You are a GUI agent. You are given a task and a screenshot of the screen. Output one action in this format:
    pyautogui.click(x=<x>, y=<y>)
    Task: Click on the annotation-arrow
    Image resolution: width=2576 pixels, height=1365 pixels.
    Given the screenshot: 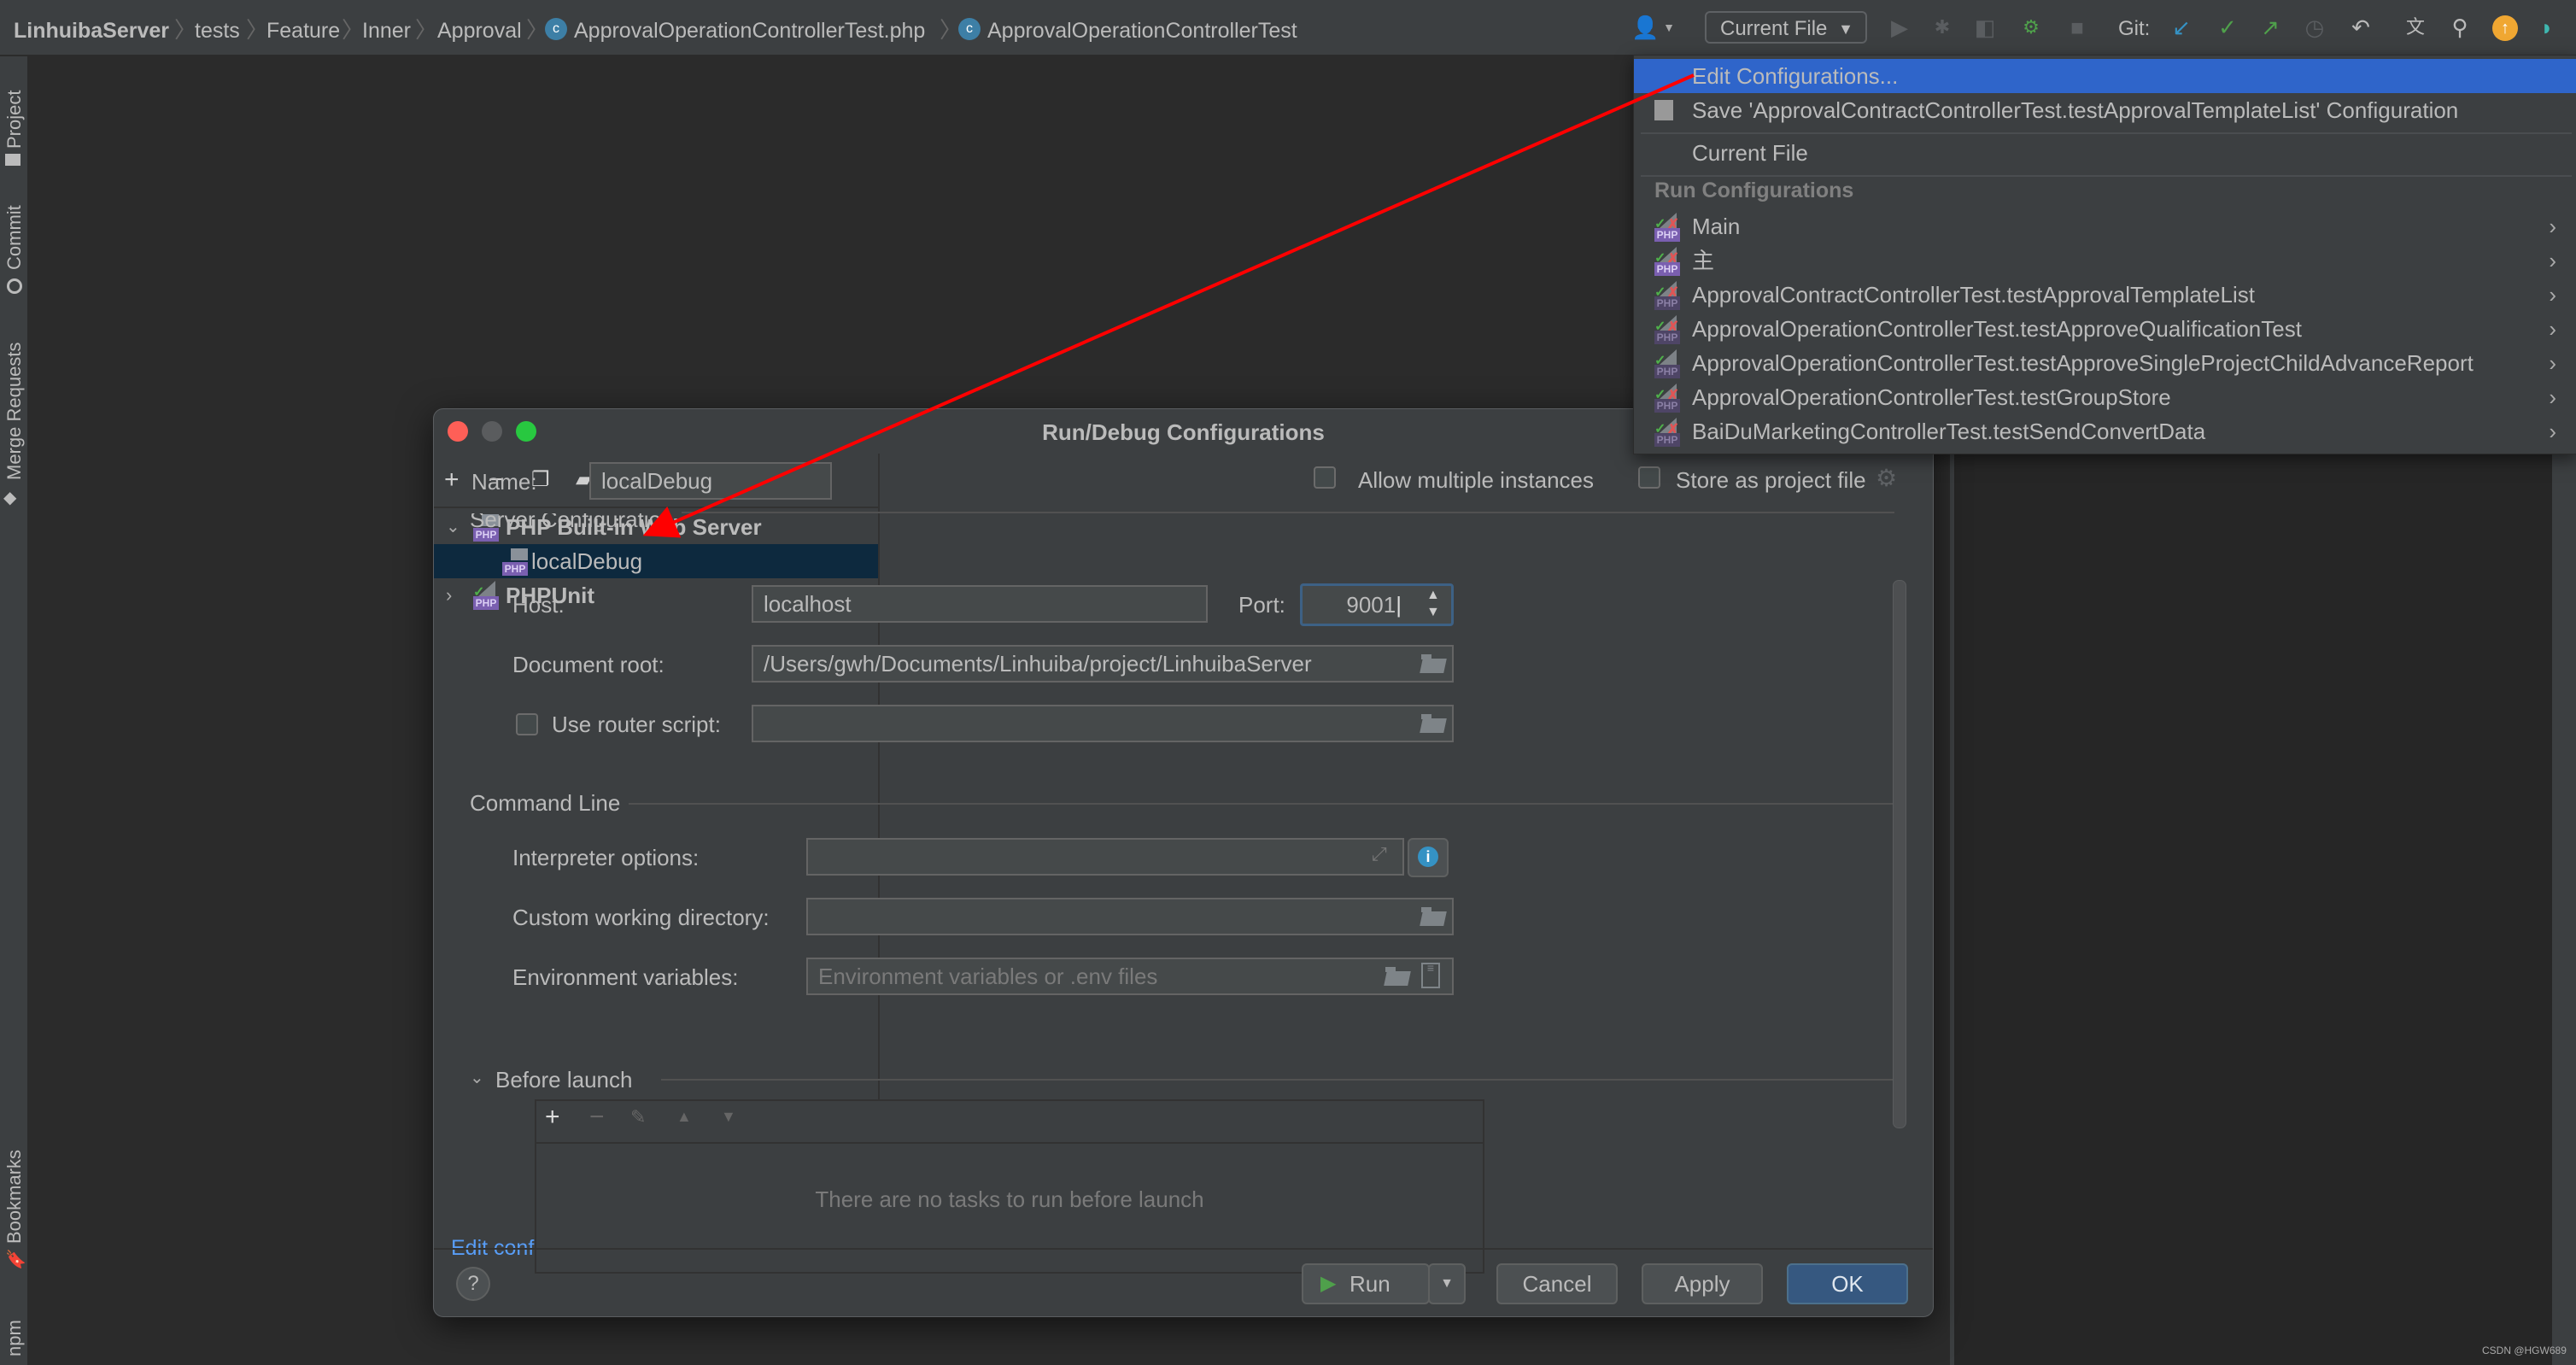 What is the action you would take?
    pyautogui.click(x=1168, y=305)
    